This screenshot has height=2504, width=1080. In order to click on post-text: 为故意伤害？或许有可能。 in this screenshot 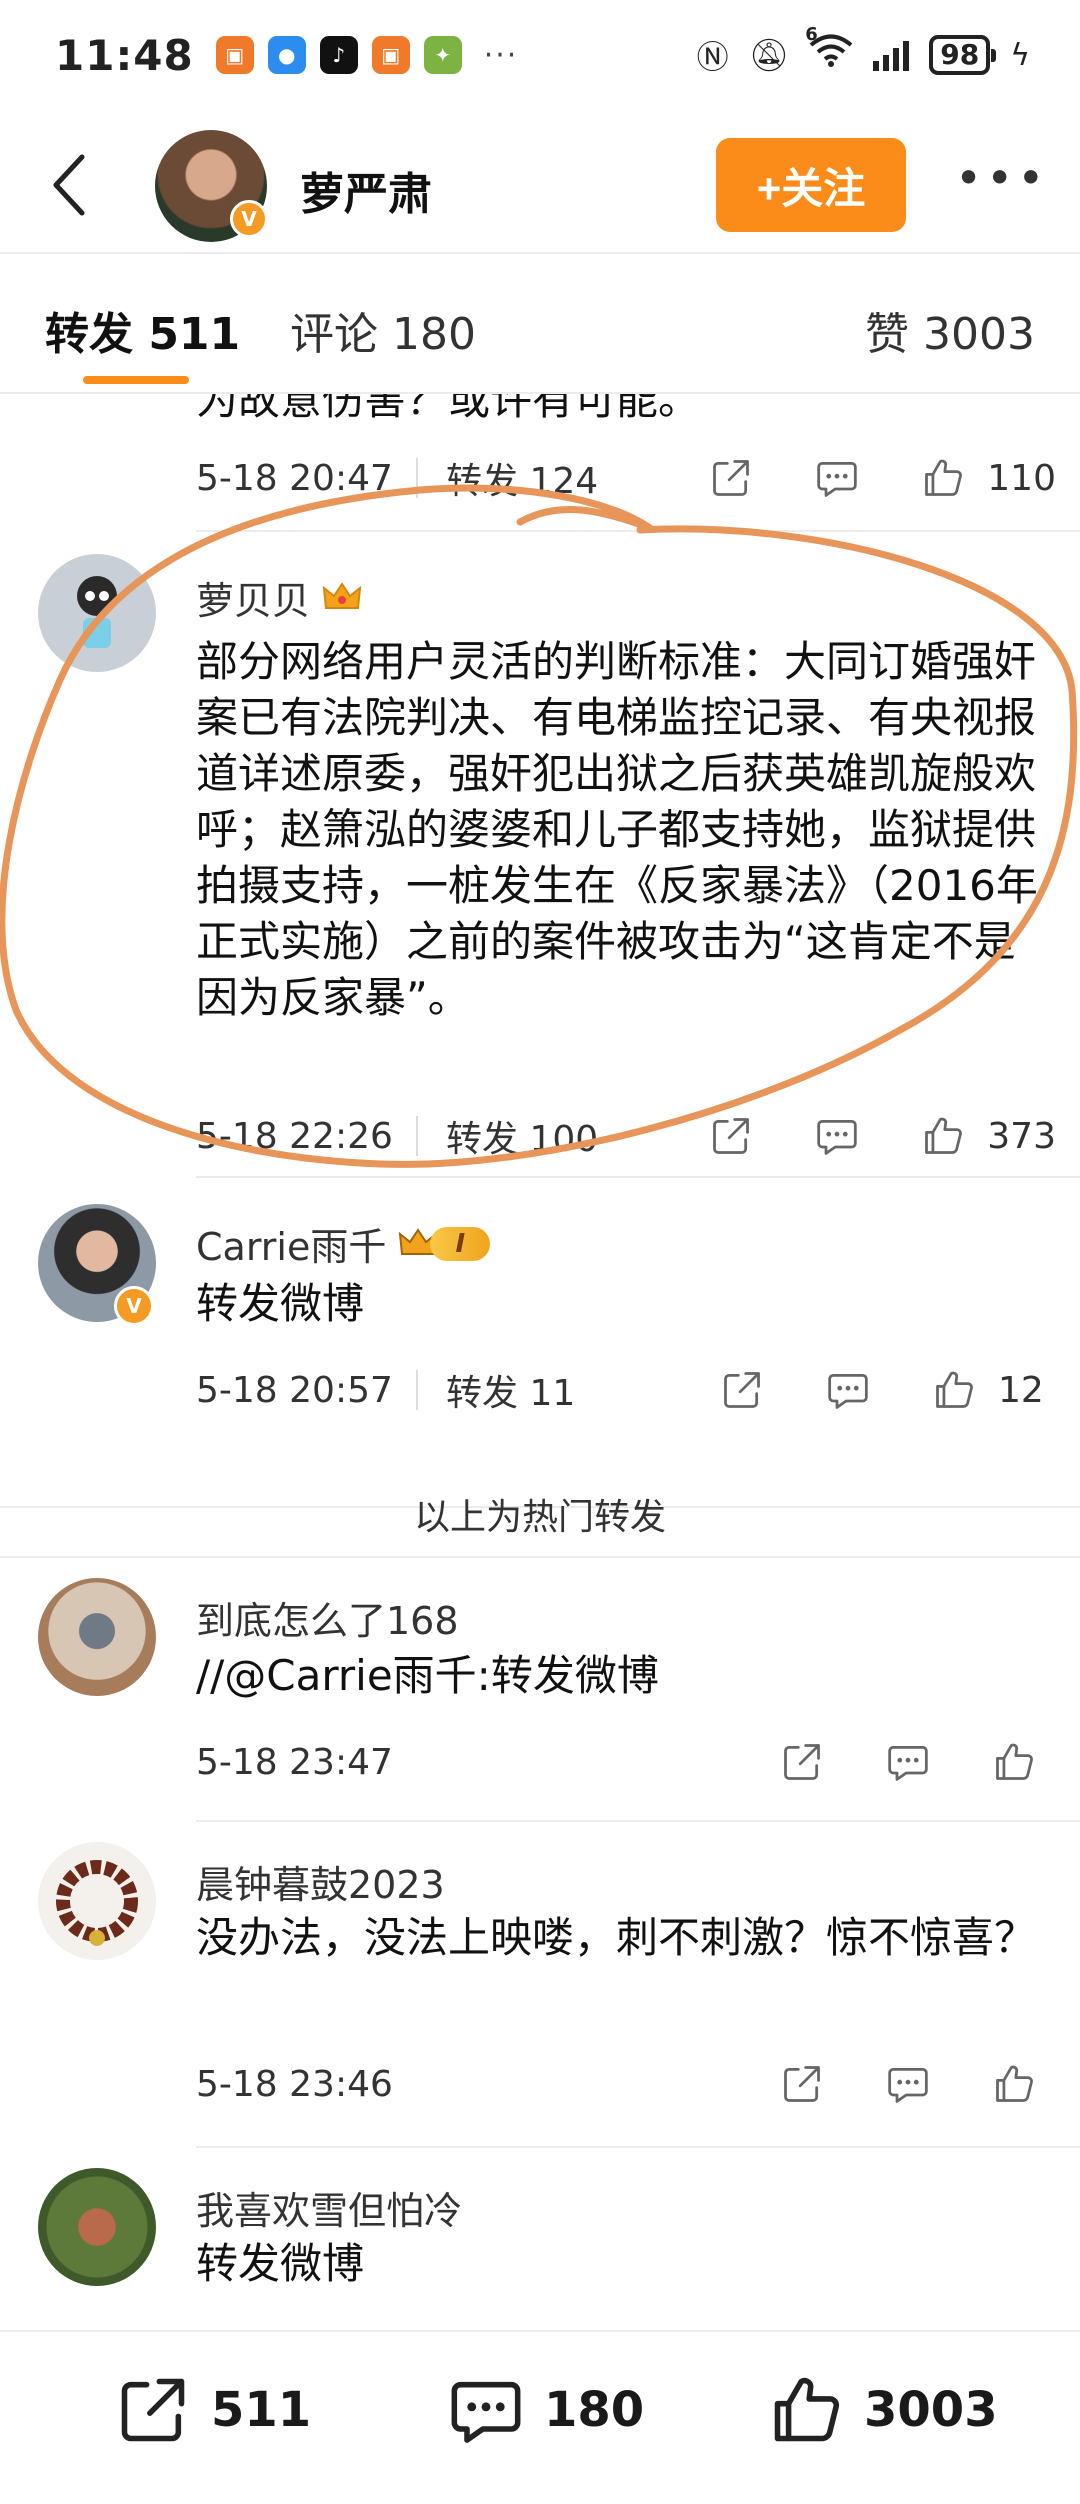, I will do `click(448, 409)`.